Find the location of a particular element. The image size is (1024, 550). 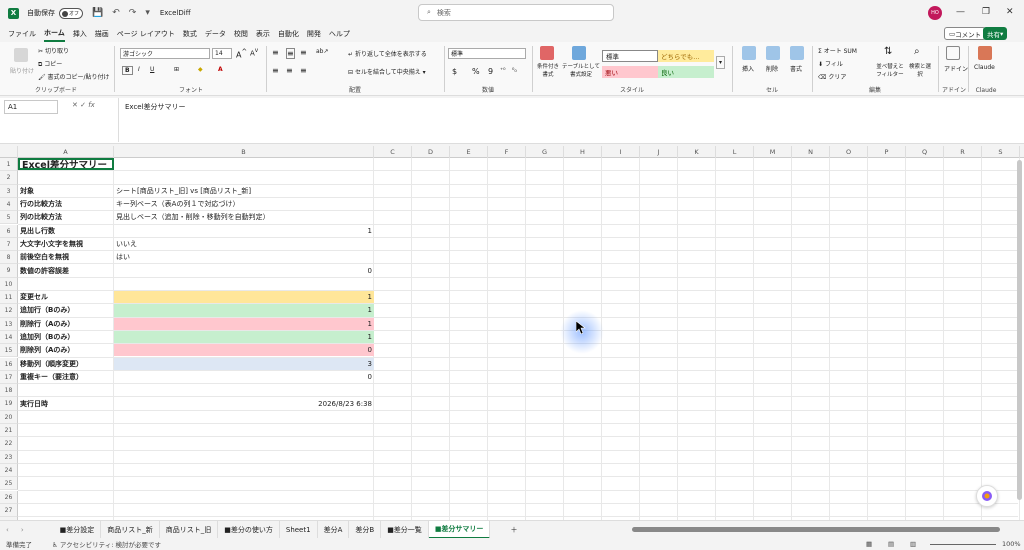

orientation-icon: ab↗ is located at coordinates (322, 51).